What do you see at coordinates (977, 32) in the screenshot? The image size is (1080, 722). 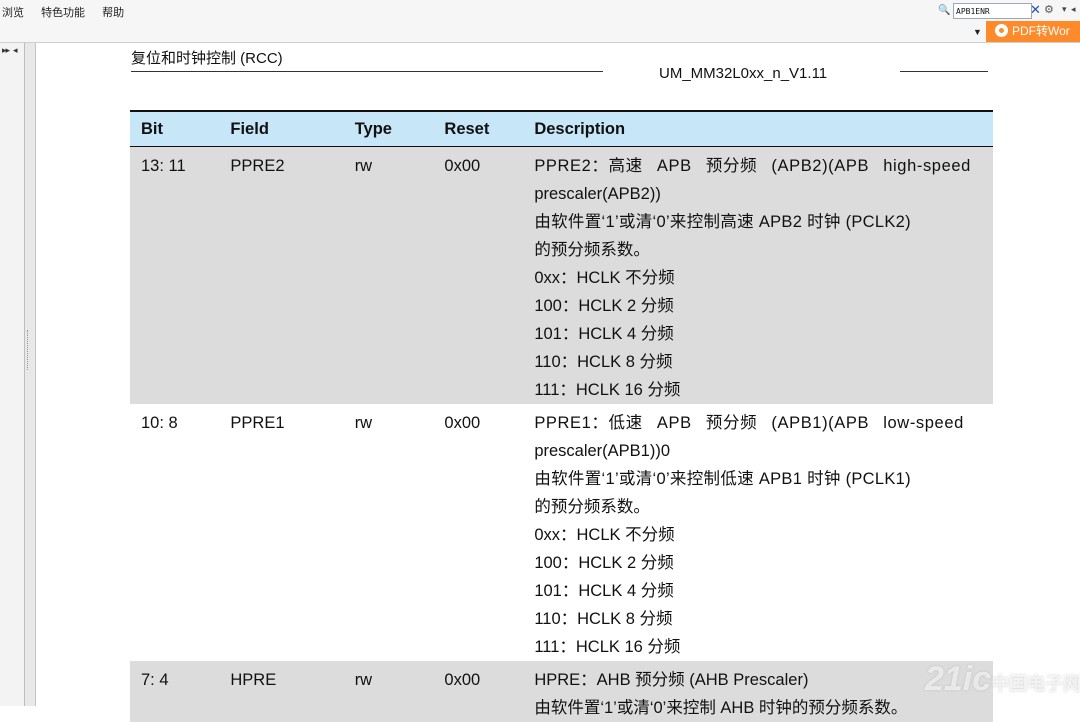 I see `dropdown-arrow-icon: ▼` at bounding box center [977, 32].